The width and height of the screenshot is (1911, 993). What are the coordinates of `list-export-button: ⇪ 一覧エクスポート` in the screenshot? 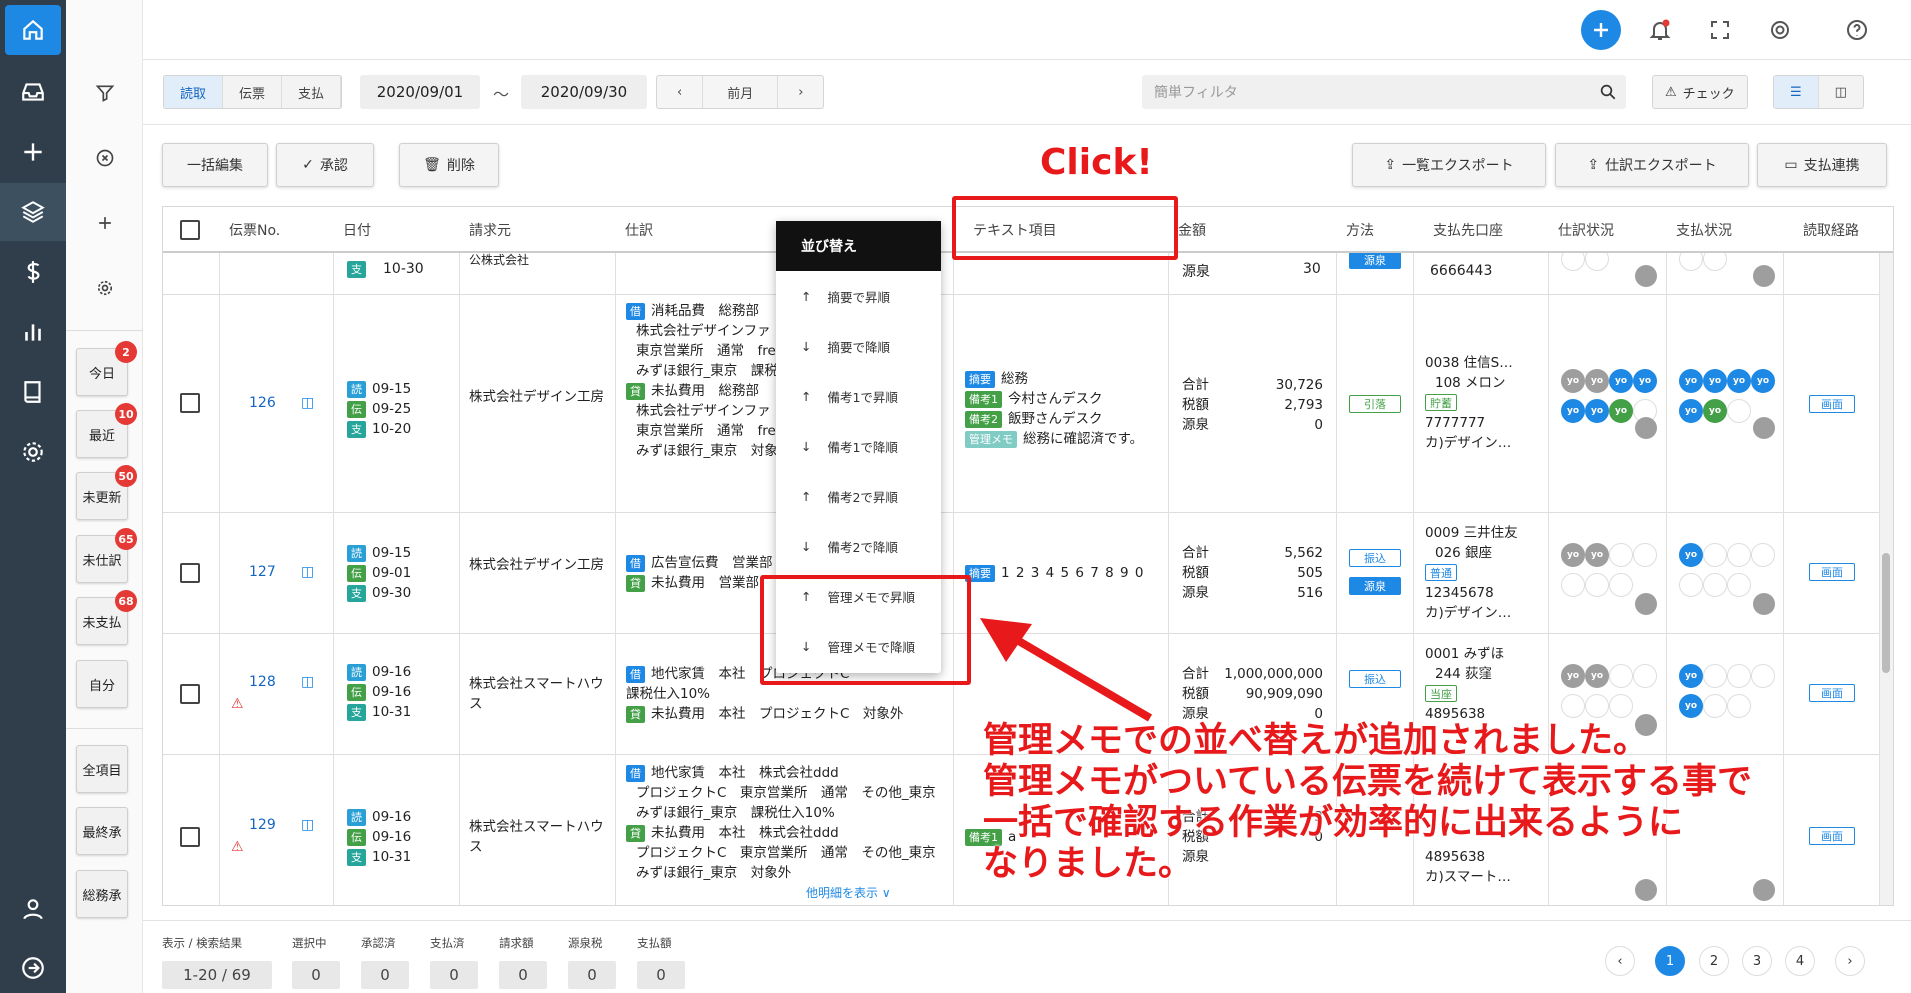 It's located at (1449, 165).